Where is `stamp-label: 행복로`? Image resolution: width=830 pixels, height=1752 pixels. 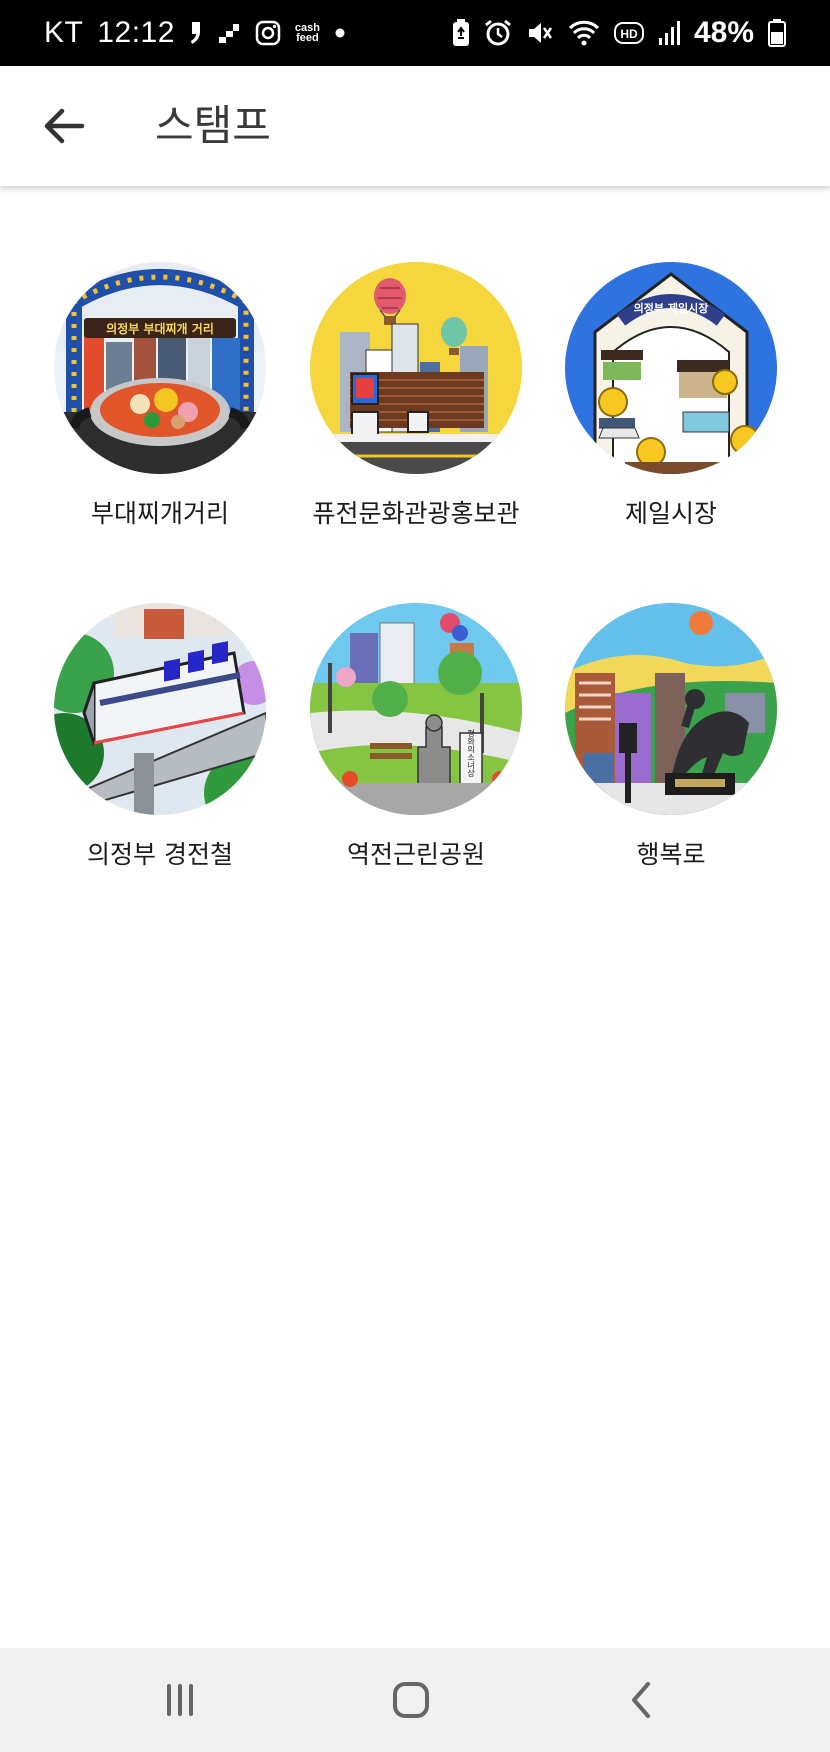
stamp-label: 행복로 is located at coordinates (671, 854).